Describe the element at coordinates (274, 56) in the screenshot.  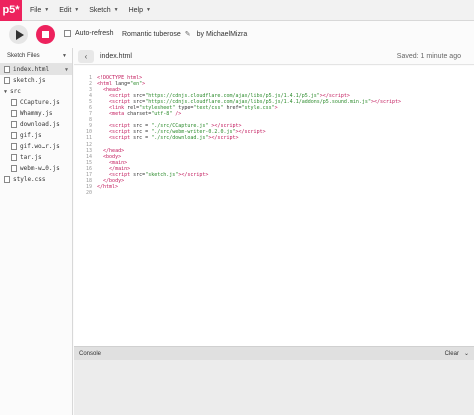
I see `editor-tab-bar: ‹ index.html Saved: 1 minute ago` at that location.